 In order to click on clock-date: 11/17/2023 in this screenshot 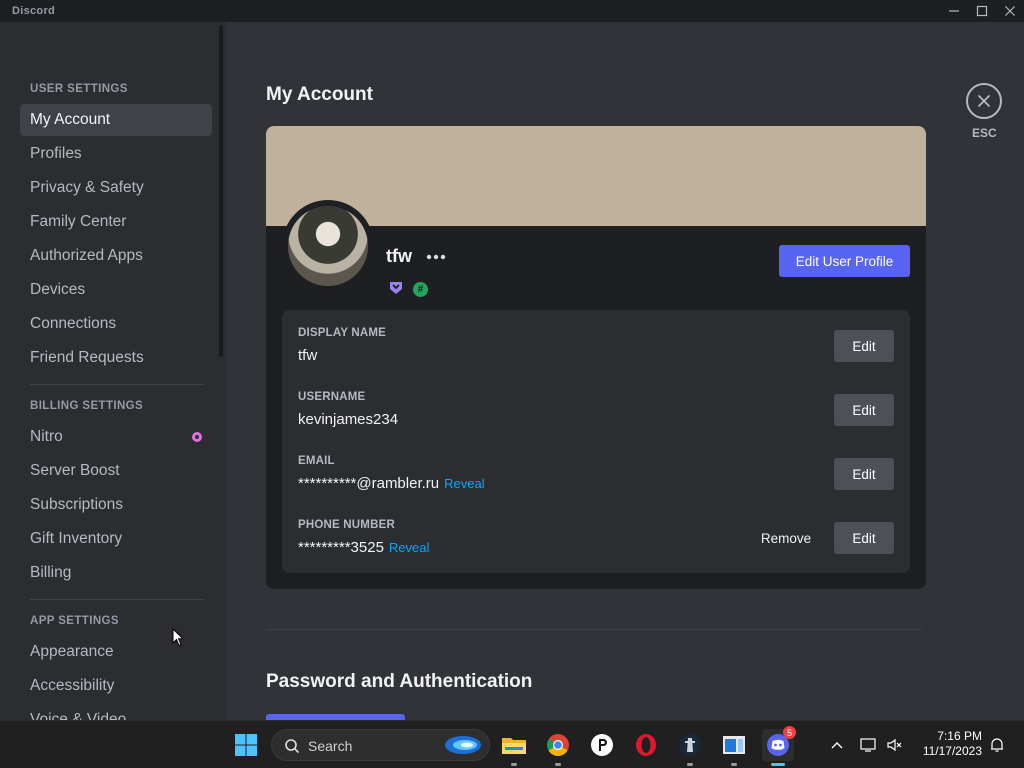, I will do `click(952, 751)`.